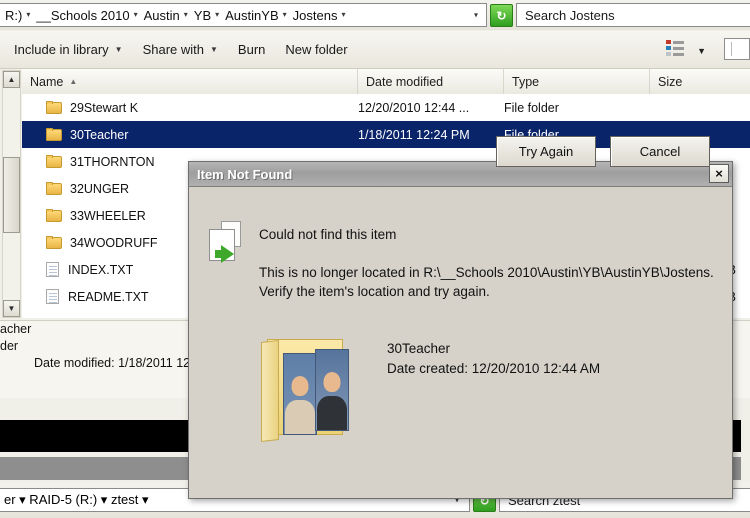  I want to click on breadcrumb-item: YB, so click(202, 15).